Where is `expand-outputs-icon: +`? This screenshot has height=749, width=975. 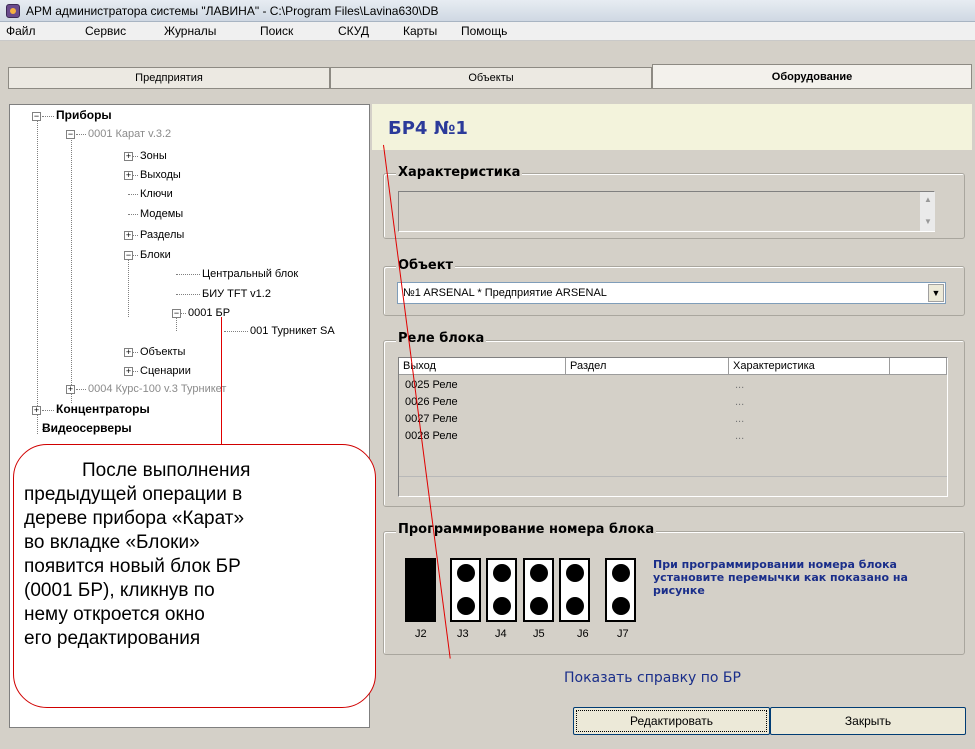 expand-outputs-icon: + is located at coordinates (128, 175).